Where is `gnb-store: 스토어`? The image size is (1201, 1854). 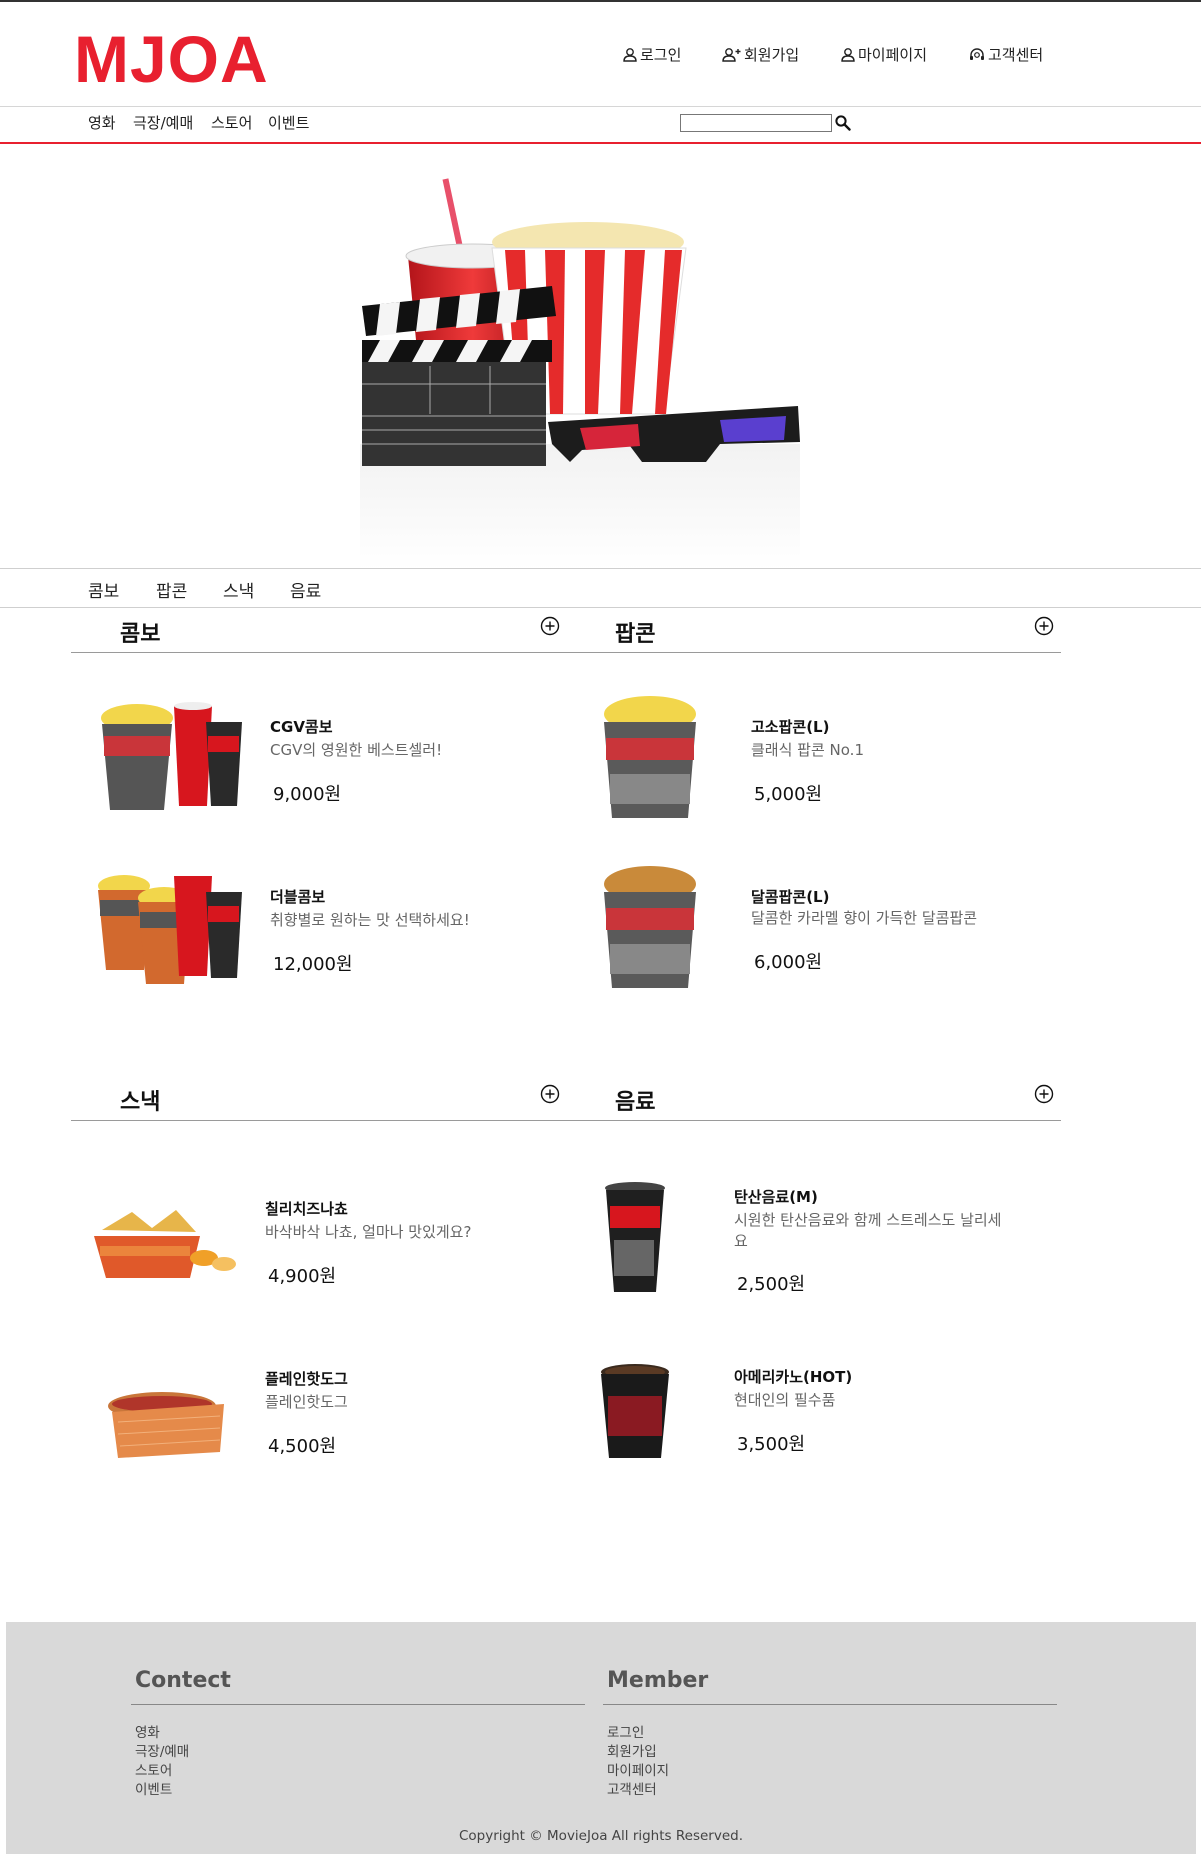
gnb-store: 스토어 is located at coordinates (231, 122).